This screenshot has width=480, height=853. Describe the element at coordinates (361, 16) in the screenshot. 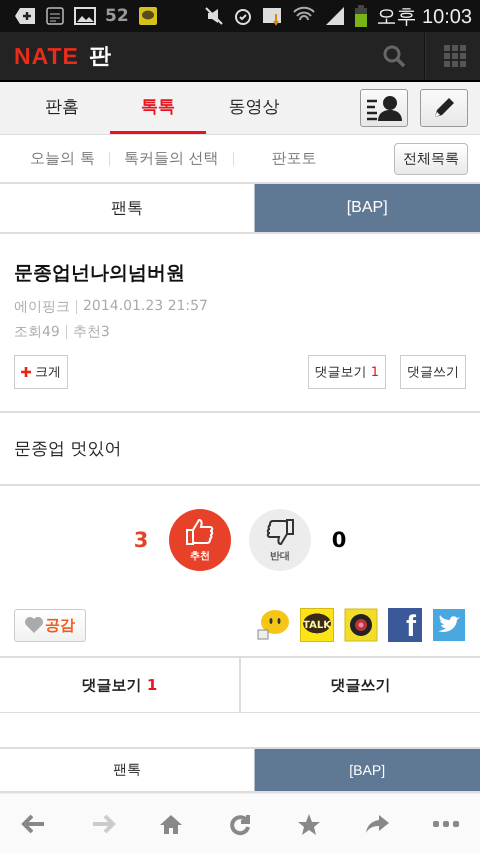

I see `battery-icon` at that location.